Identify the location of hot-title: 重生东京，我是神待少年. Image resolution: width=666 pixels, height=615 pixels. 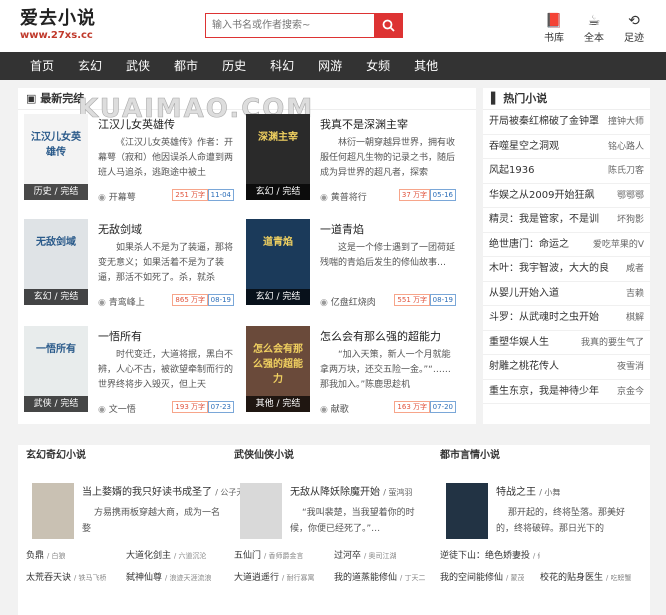
(544, 391).